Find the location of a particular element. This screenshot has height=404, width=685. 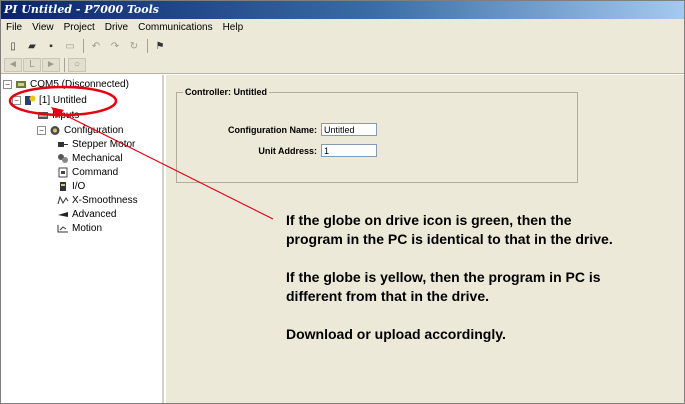

tree-node-inputs: Inputs is located at coordinates (58, 115).